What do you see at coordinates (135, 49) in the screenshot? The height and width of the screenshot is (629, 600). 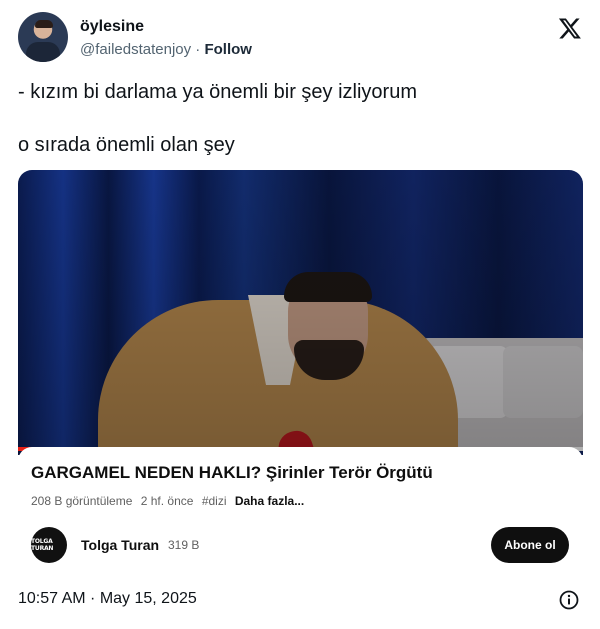 I see `author-handle: @failedstatenjoy` at bounding box center [135, 49].